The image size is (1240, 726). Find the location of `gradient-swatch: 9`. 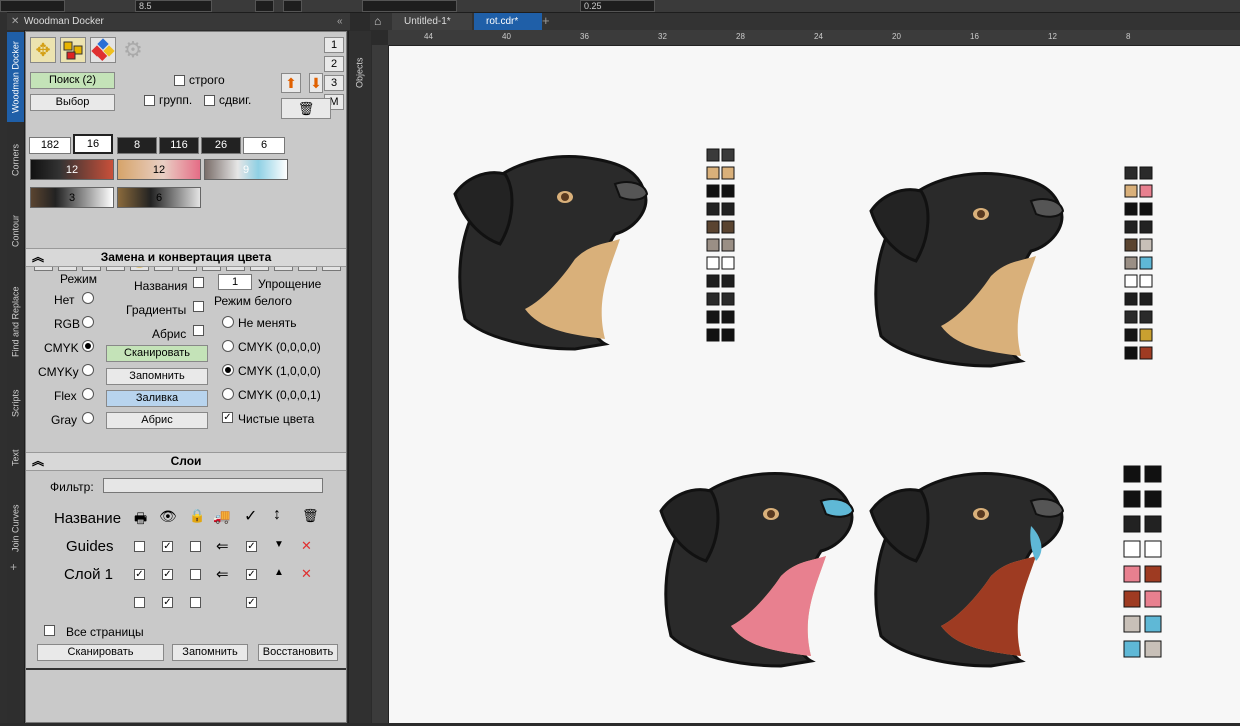

gradient-swatch: 9 is located at coordinates (246, 169).